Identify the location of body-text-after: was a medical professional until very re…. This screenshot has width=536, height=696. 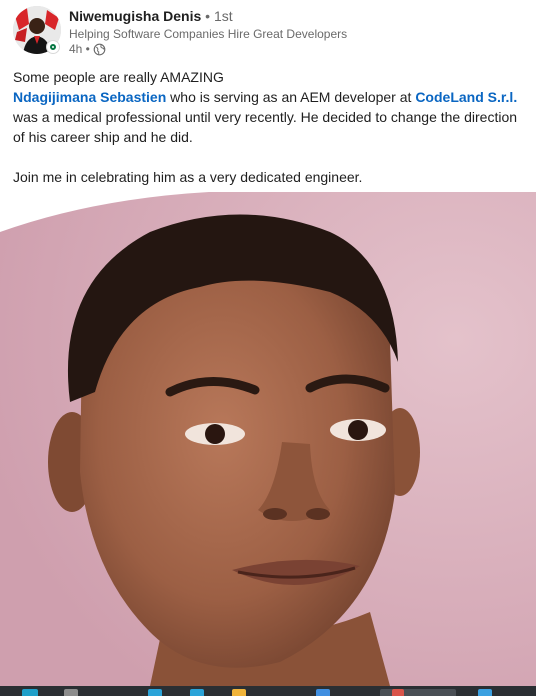
(265, 127).